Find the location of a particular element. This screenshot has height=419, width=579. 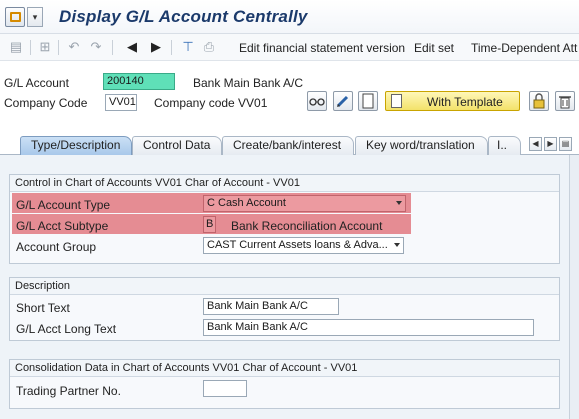

tab-key-word-translation: Key word/translation is located at coordinates (421, 145).